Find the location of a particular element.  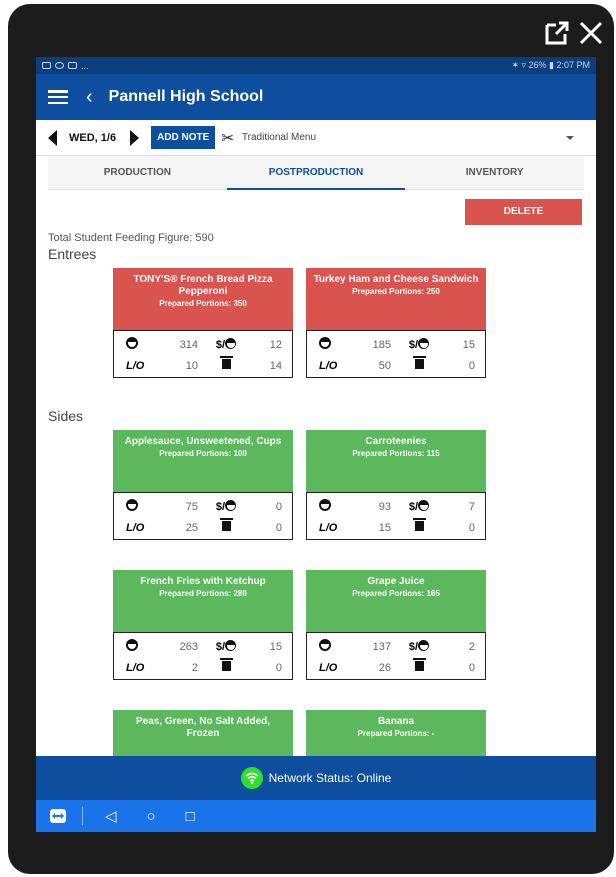

date-row: WED, 1/6 ADD NOTE ✂ Traditional Menu is located at coordinates (316, 138).